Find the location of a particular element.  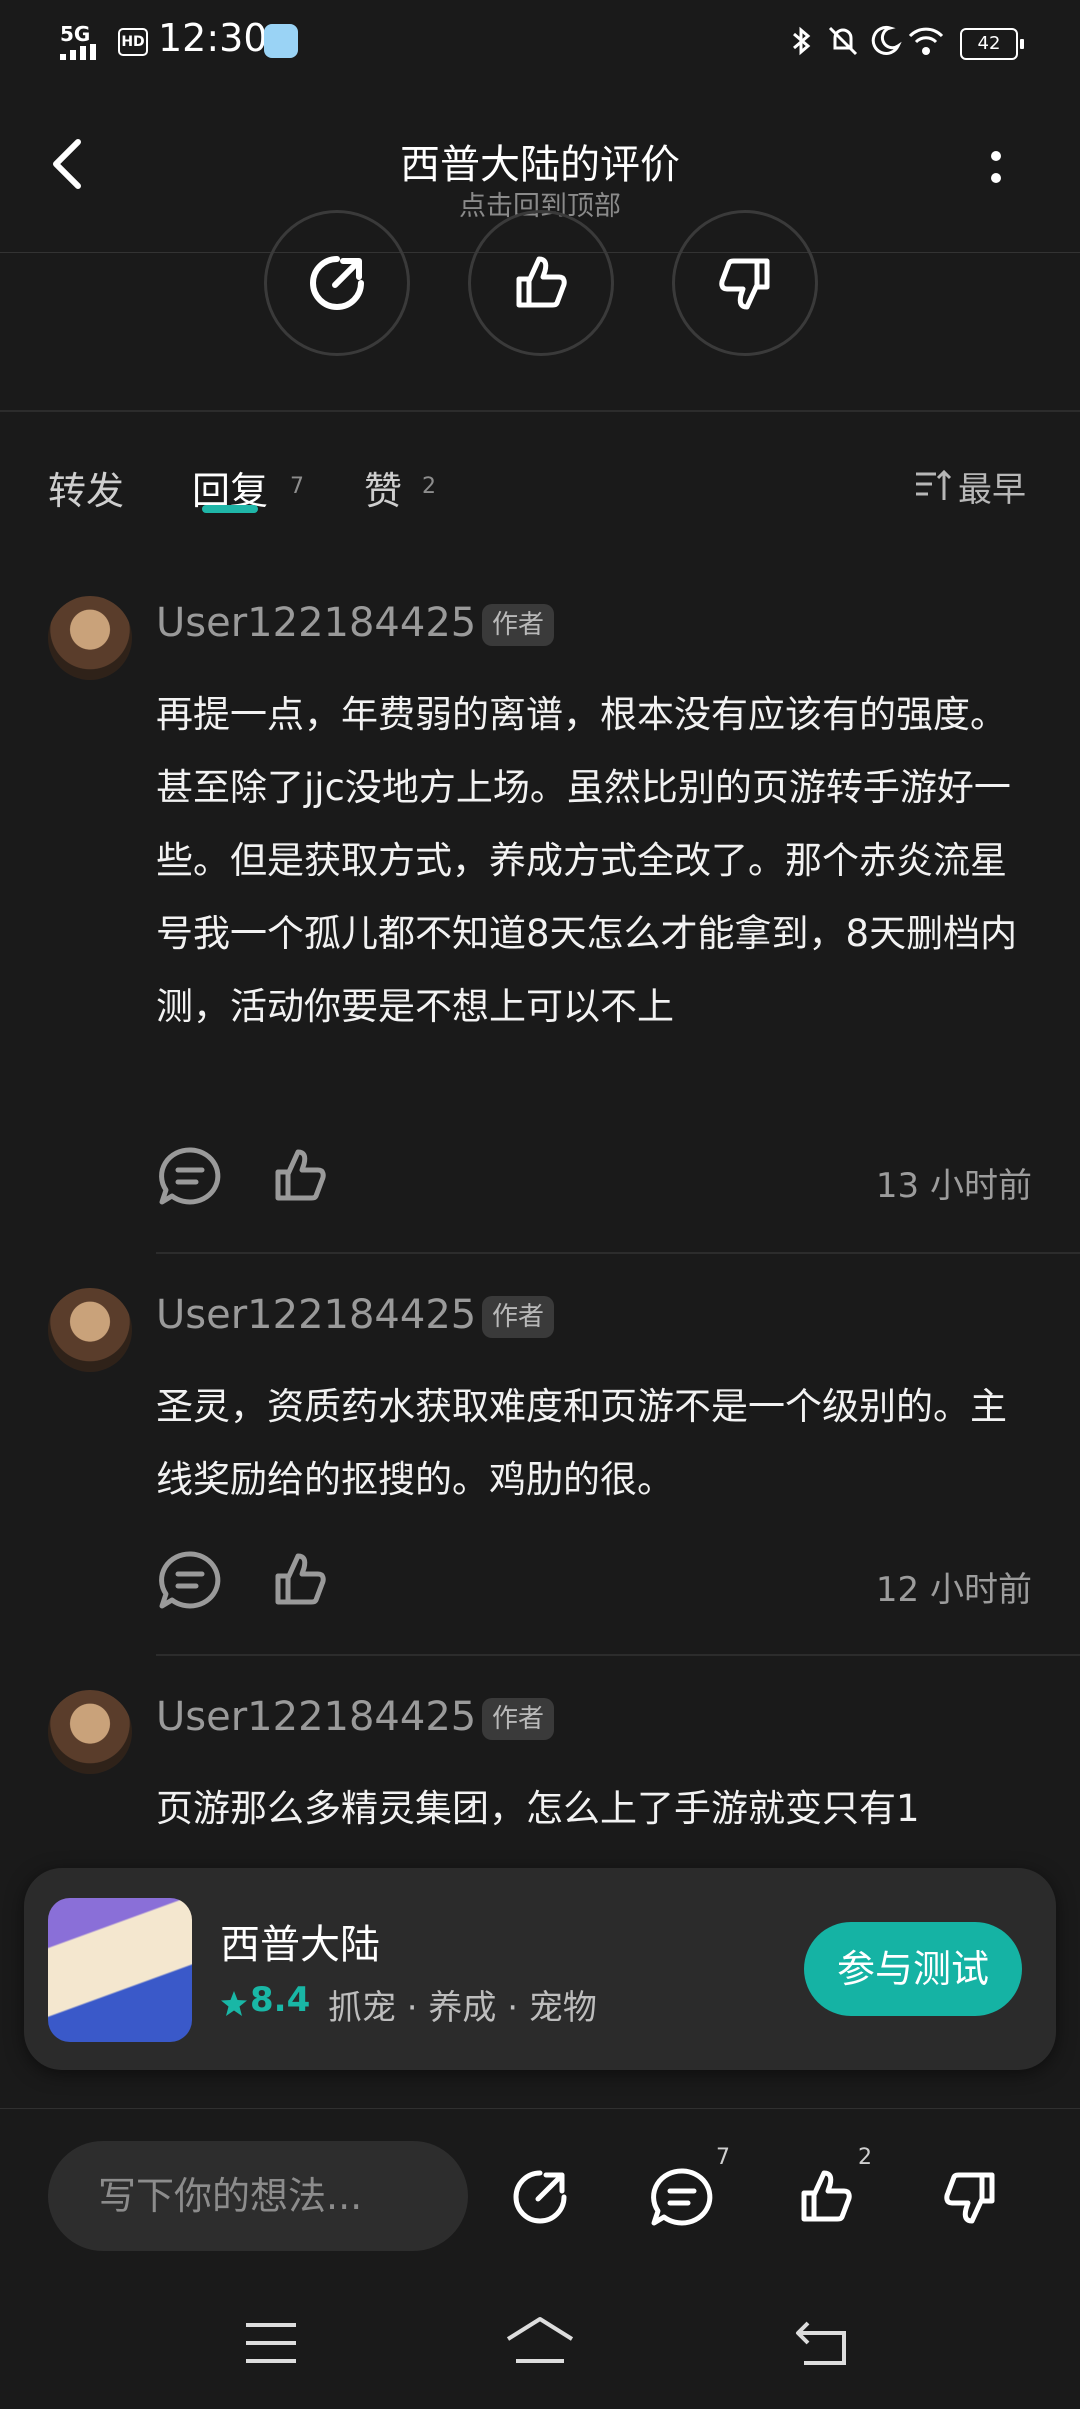

status-bar: 5G HD 12:30 42 is located at coordinates (540, 40).